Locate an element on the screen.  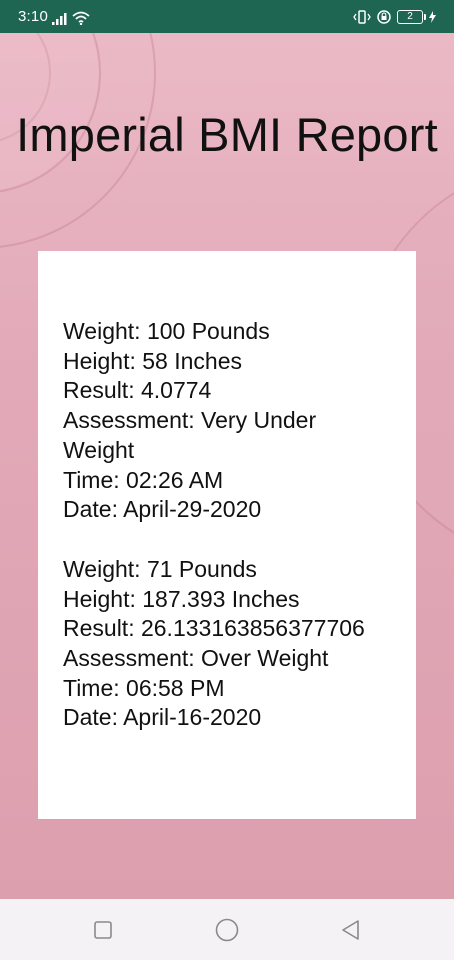
record-time: Time: 06:58 PM is located at coordinates (144, 687).